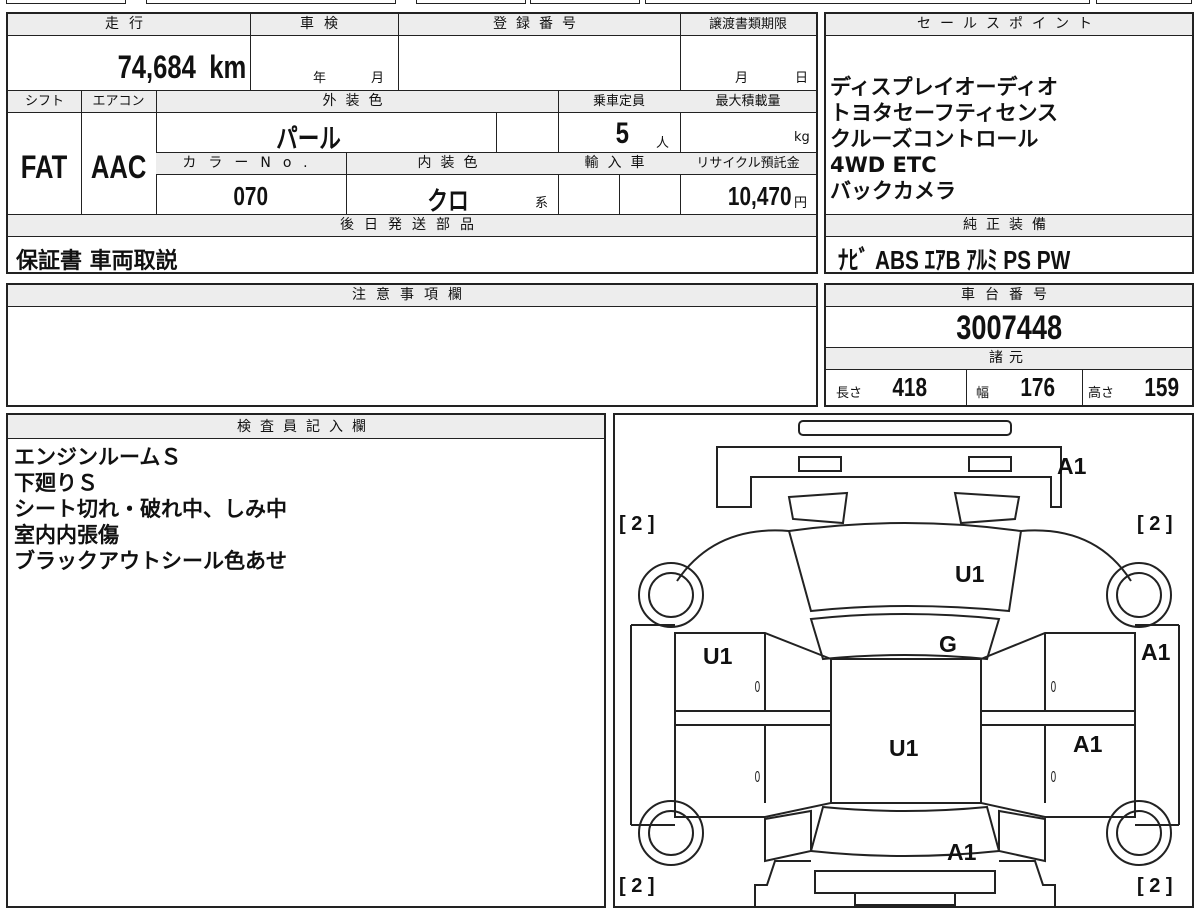 The width and height of the screenshot is (1200, 908). Describe the element at coordinates (539, 25) in the screenshot. I see `registration-header: 登録番号` at that location.